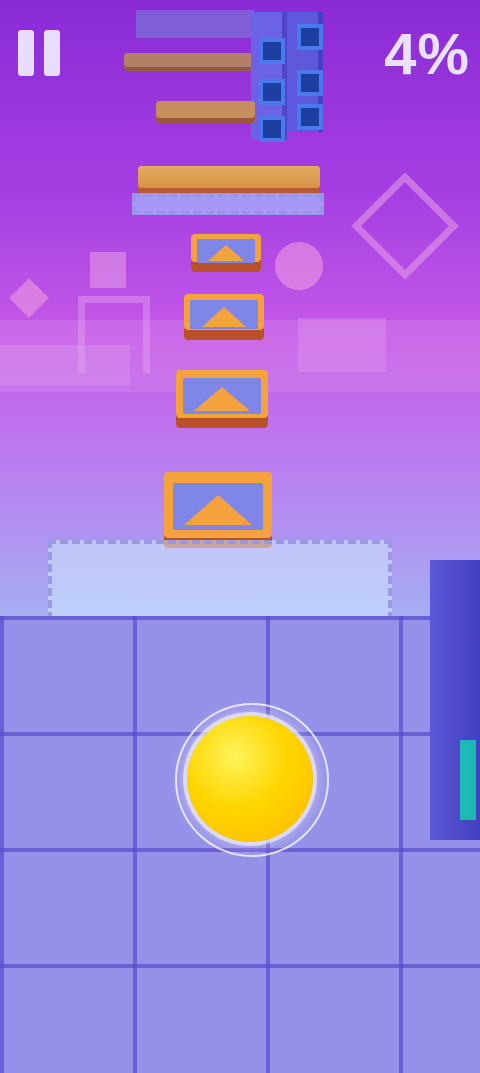 Image resolution: width=480 pixels, height=1073 pixels. I want to click on bg-ring, so click(114, 334).